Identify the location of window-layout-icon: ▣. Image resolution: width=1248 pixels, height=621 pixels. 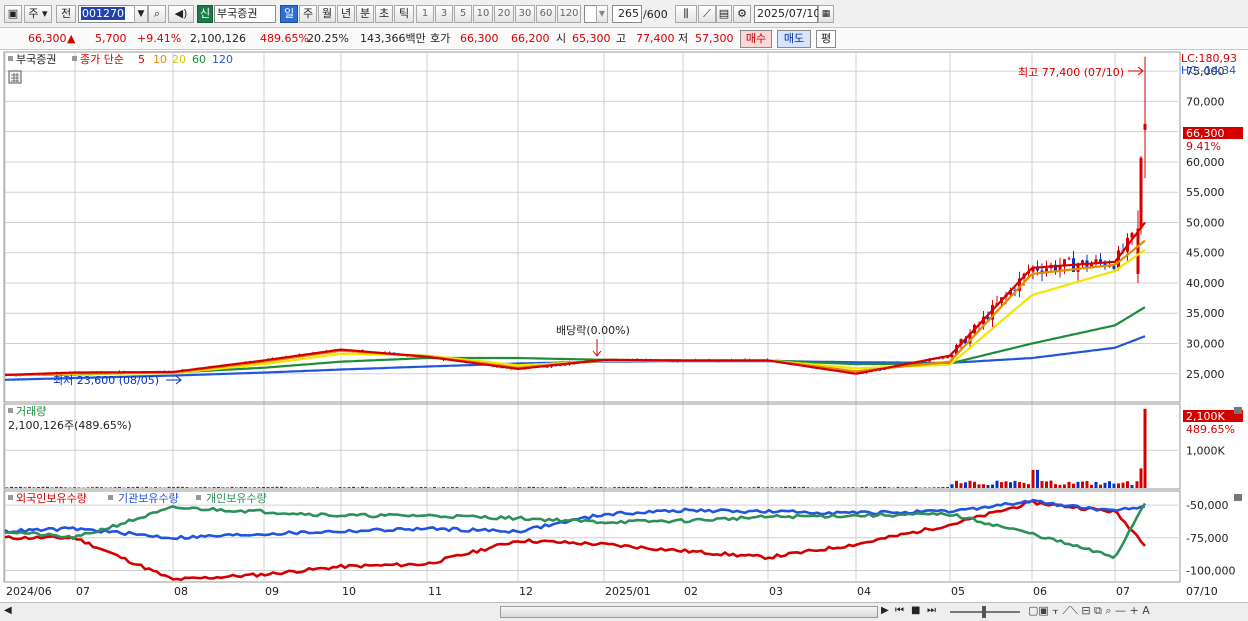
(13, 14).